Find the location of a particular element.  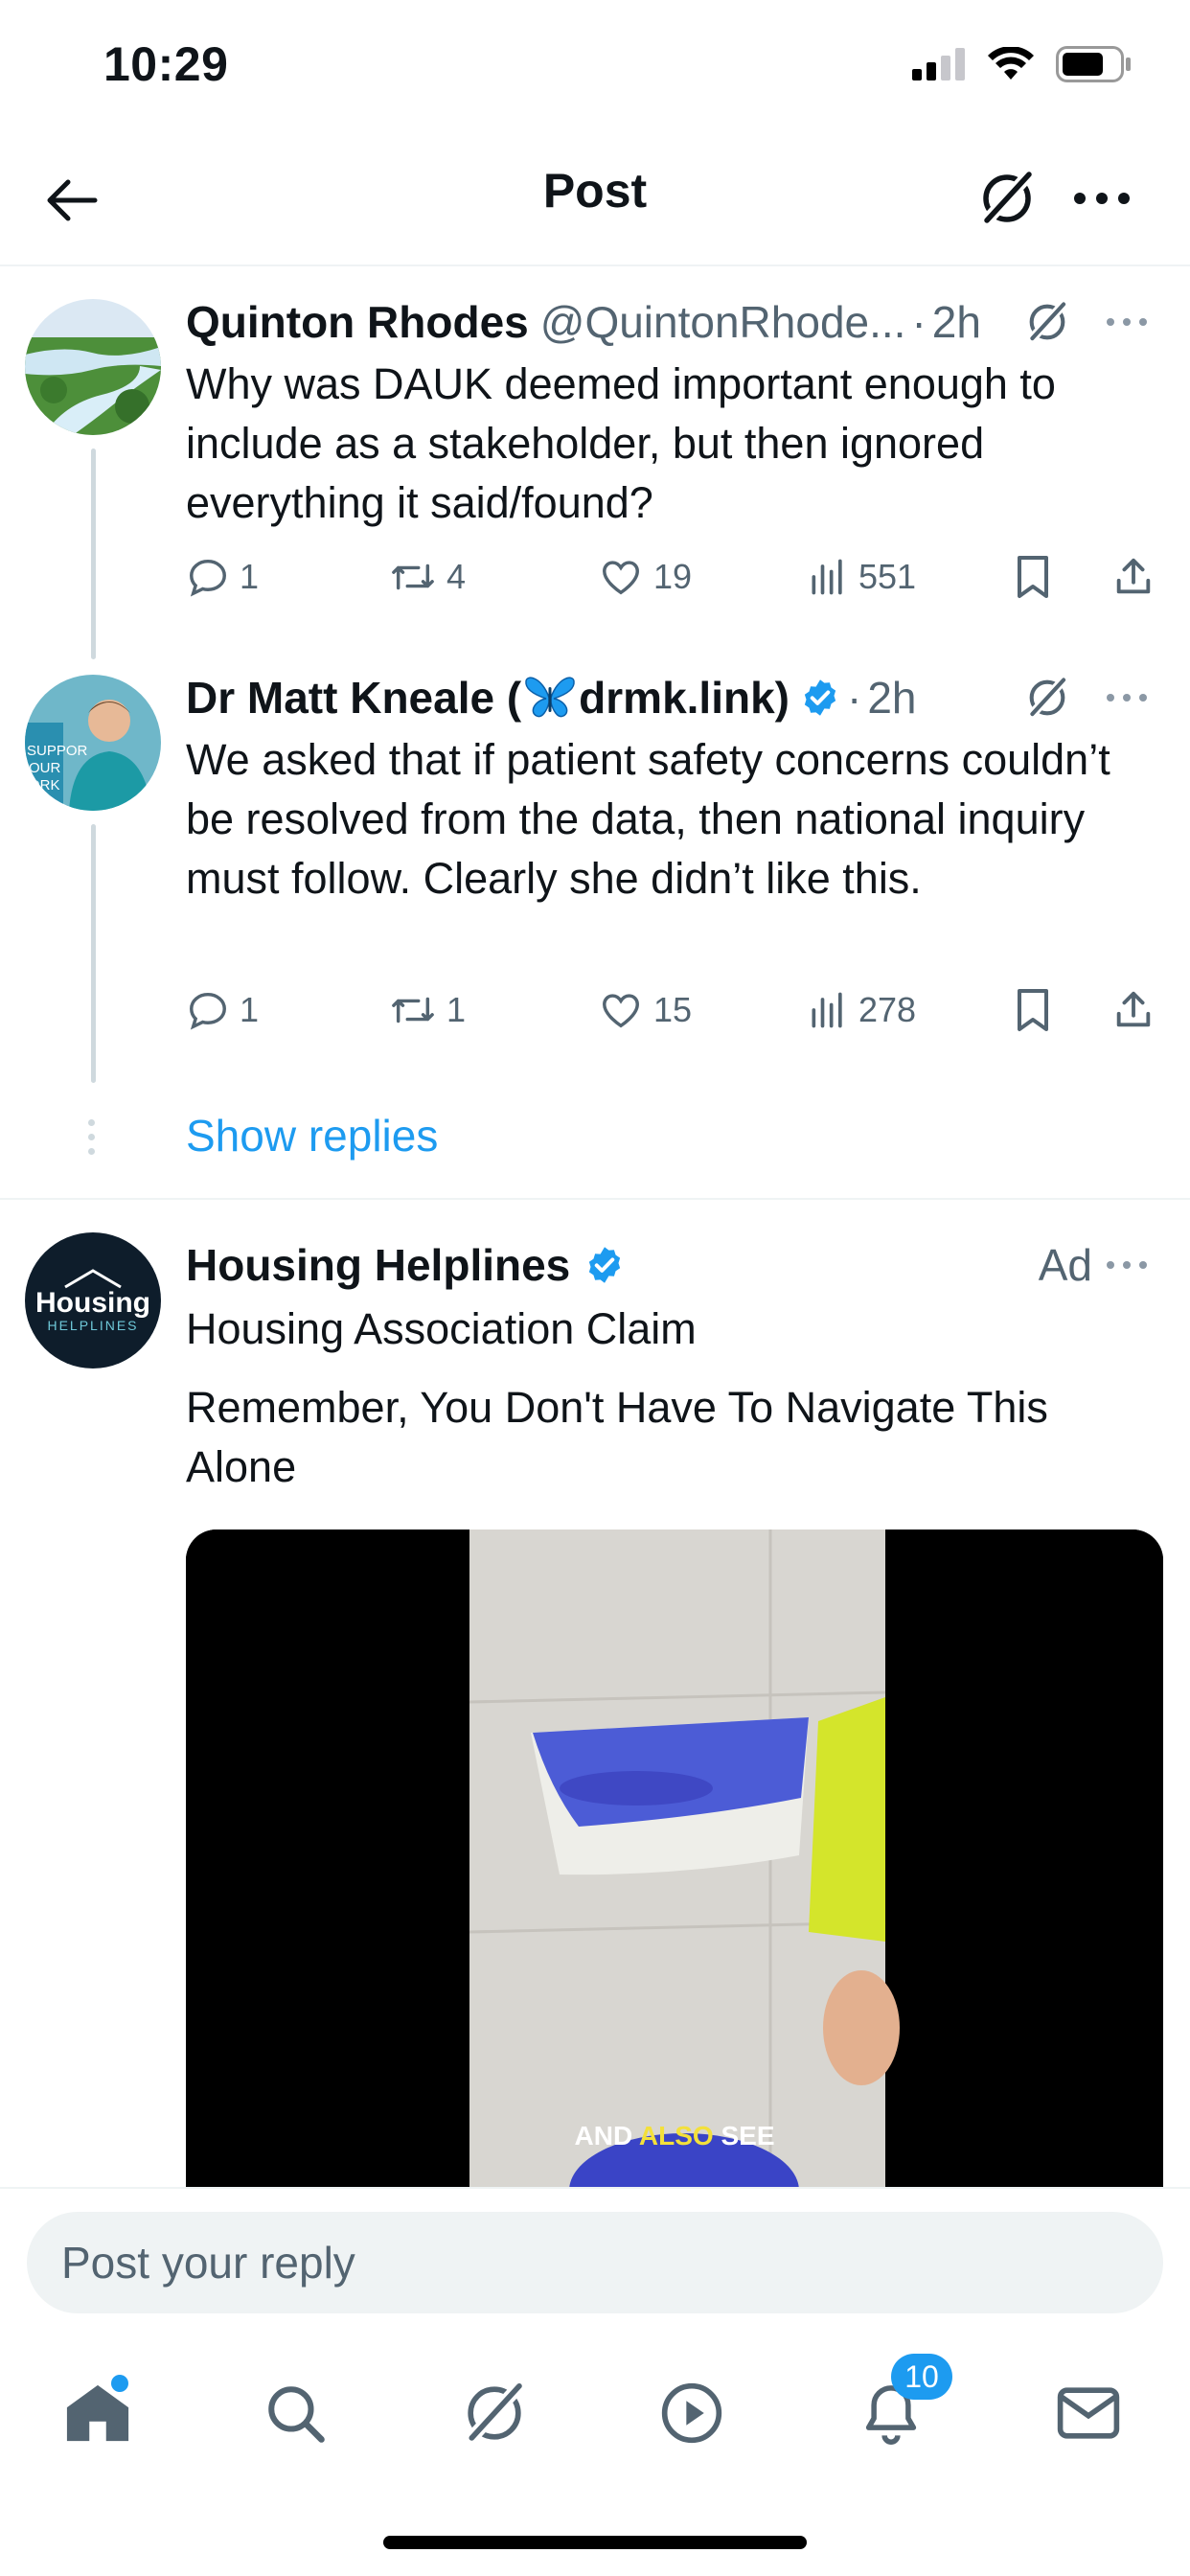

svg-text: SUPPOR is located at coordinates (58, 751).